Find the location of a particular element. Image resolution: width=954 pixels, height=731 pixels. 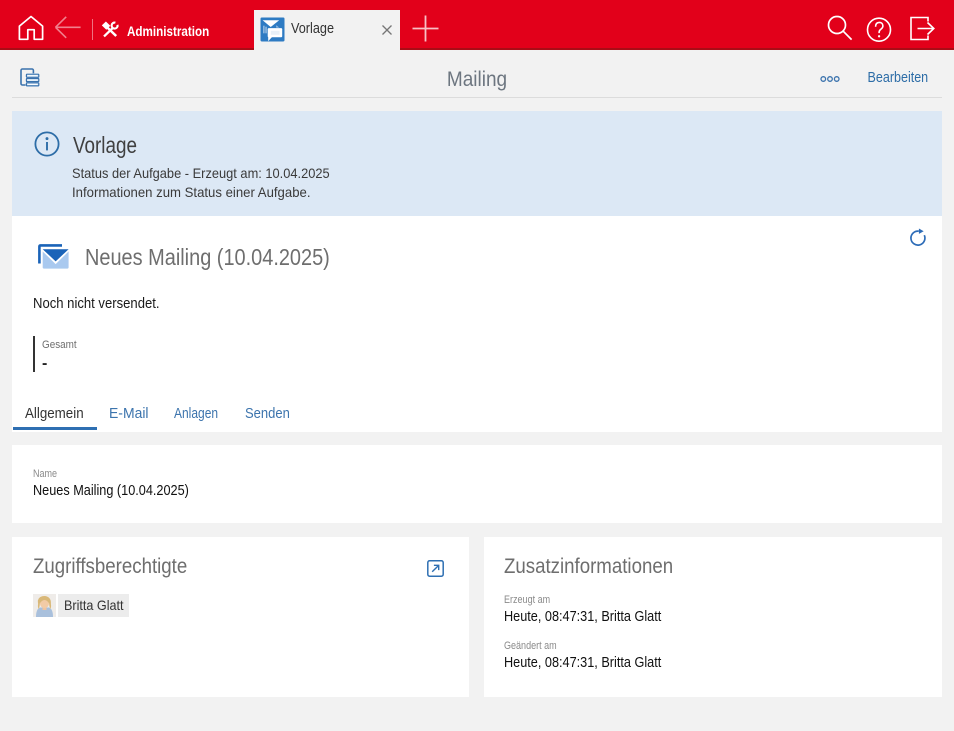

help-button is located at coordinates (879, 30).